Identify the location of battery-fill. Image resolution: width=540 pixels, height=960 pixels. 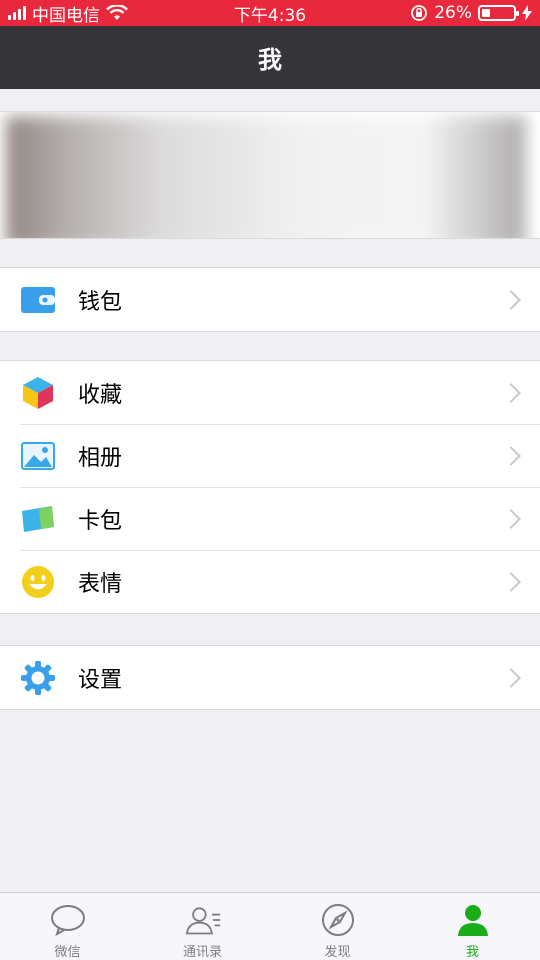
(486, 13).